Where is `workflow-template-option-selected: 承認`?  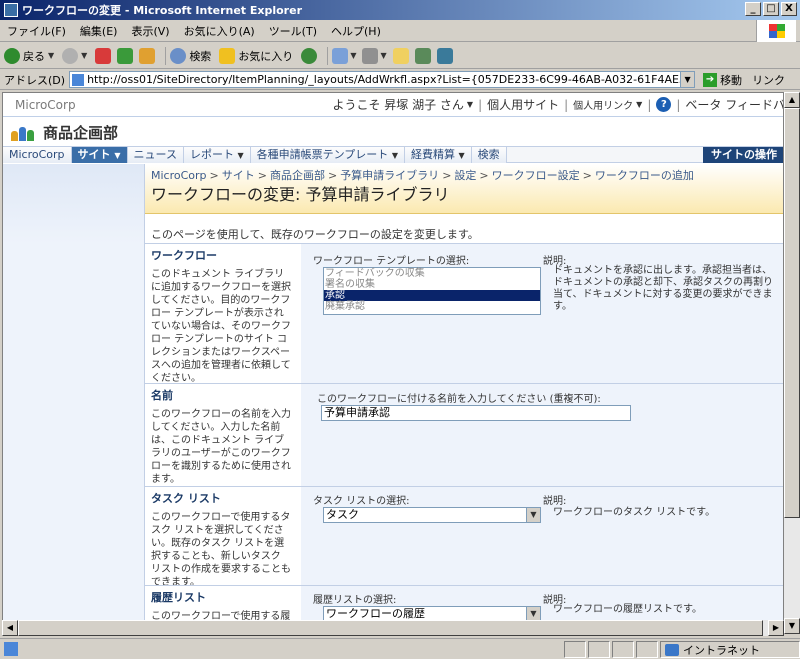 workflow-template-option-selected: 承認 is located at coordinates (432, 295).